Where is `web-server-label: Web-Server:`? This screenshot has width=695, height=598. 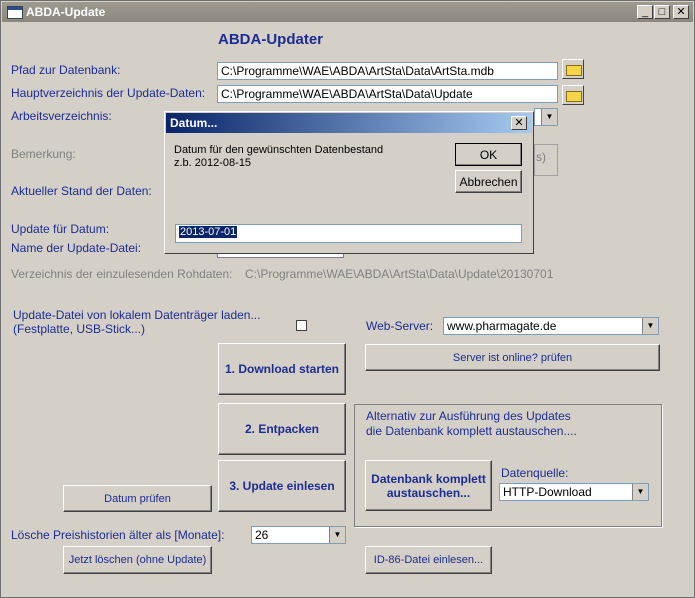 web-server-label: Web-Server: is located at coordinates (400, 326).